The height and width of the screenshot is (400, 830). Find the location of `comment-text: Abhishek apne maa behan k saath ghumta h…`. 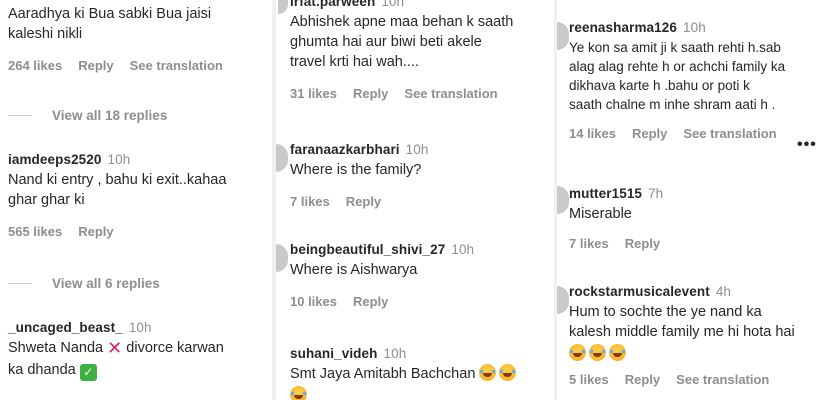

comment-text: Abhishek apne maa behan k saath ghumta h… is located at coordinates (421, 42).